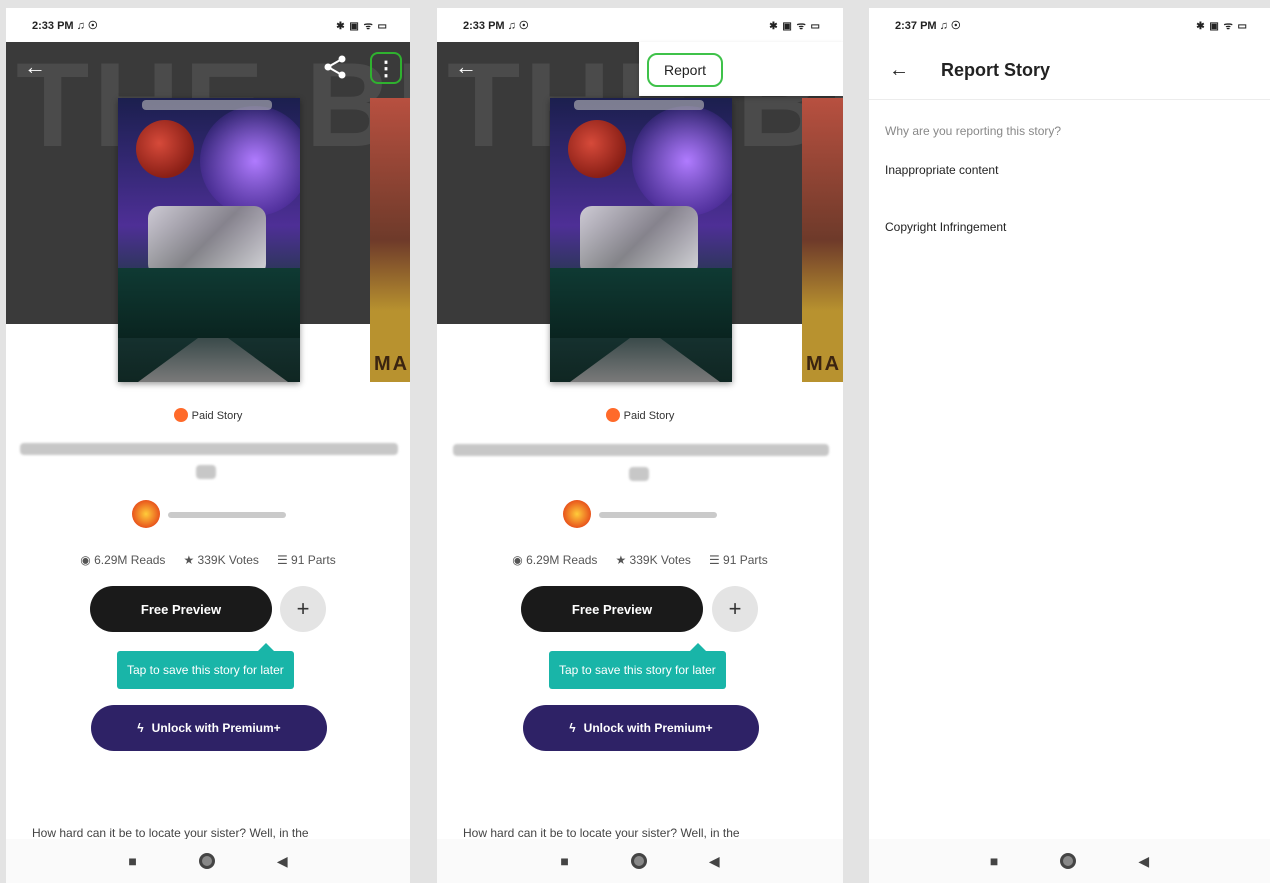  Describe the element at coordinates (996, 70) in the screenshot. I see `page-title: Report Story` at that location.